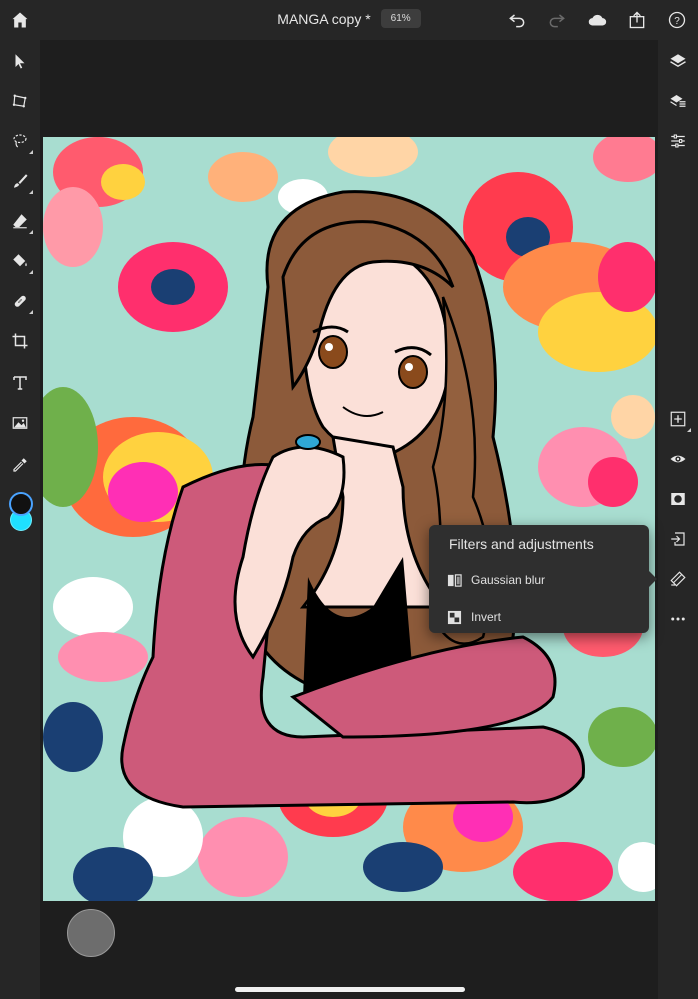  I want to click on import-icon, so click(678, 539).